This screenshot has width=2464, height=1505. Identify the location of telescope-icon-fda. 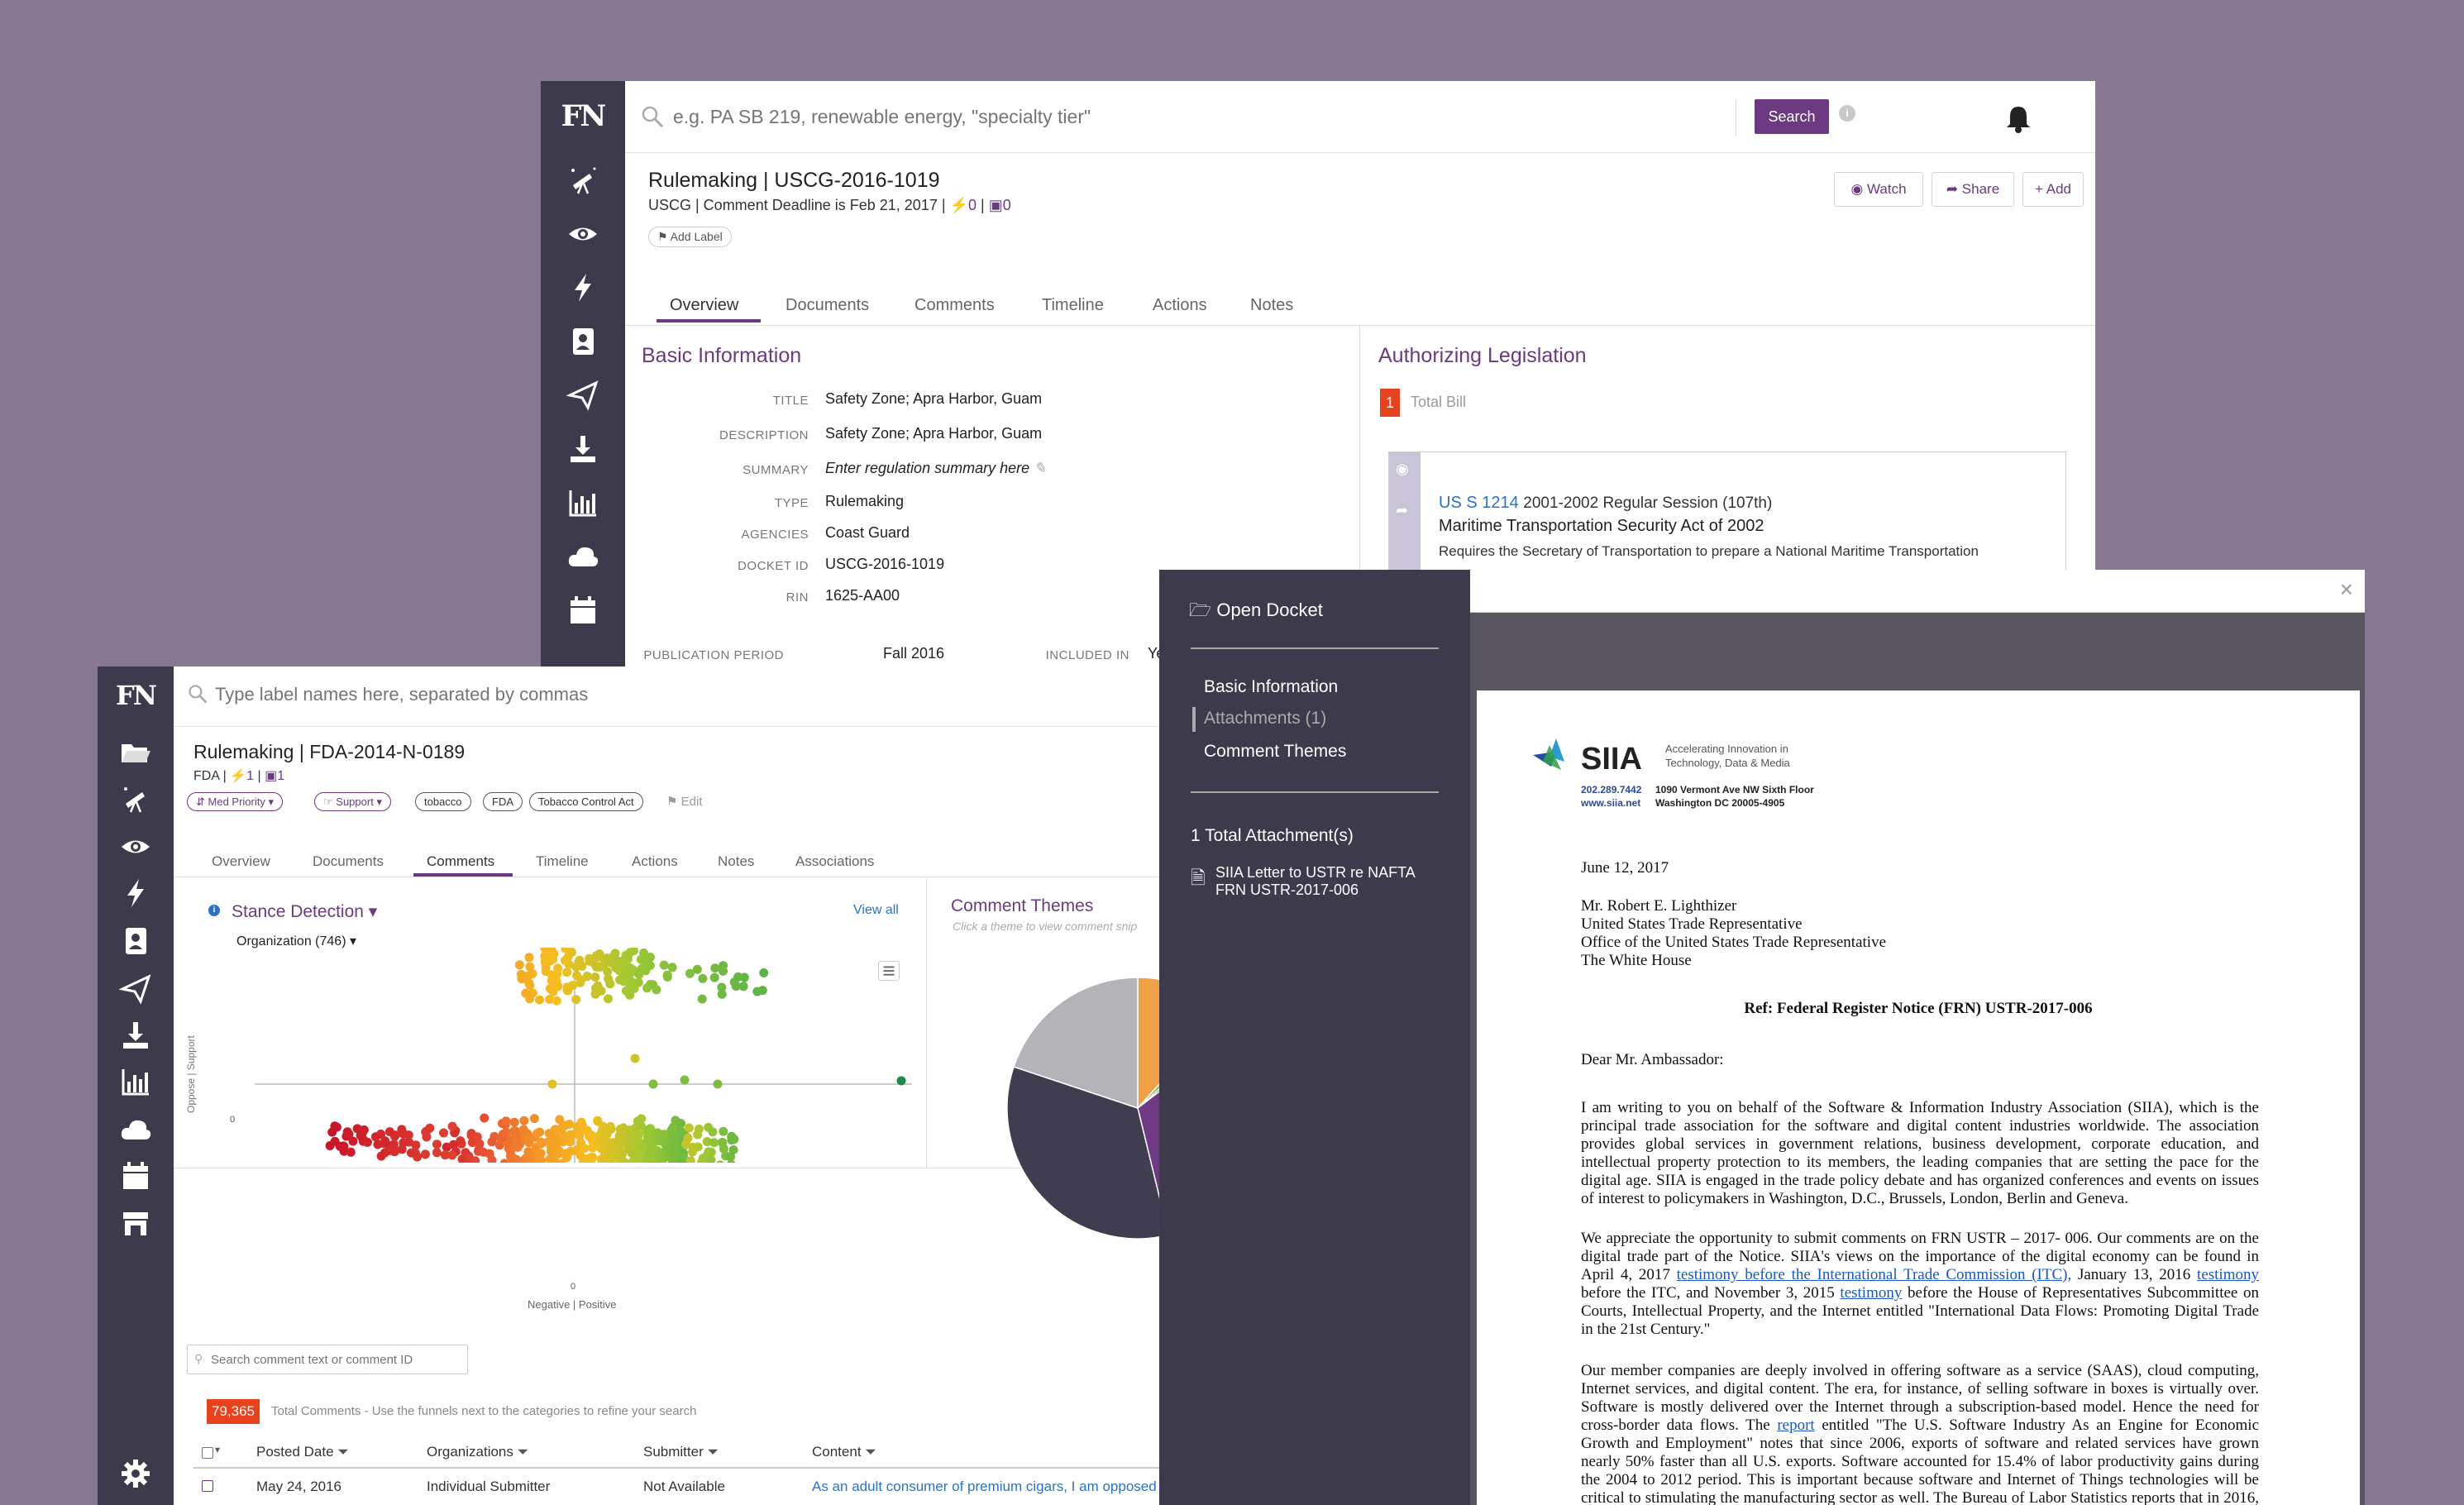
(135, 798).